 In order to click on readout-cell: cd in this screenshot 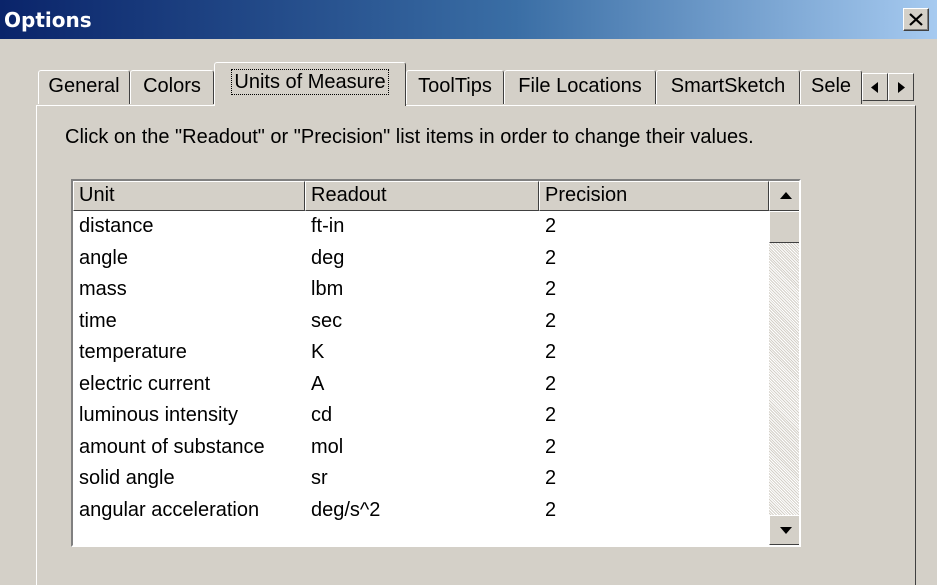, I will do `click(321, 415)`.